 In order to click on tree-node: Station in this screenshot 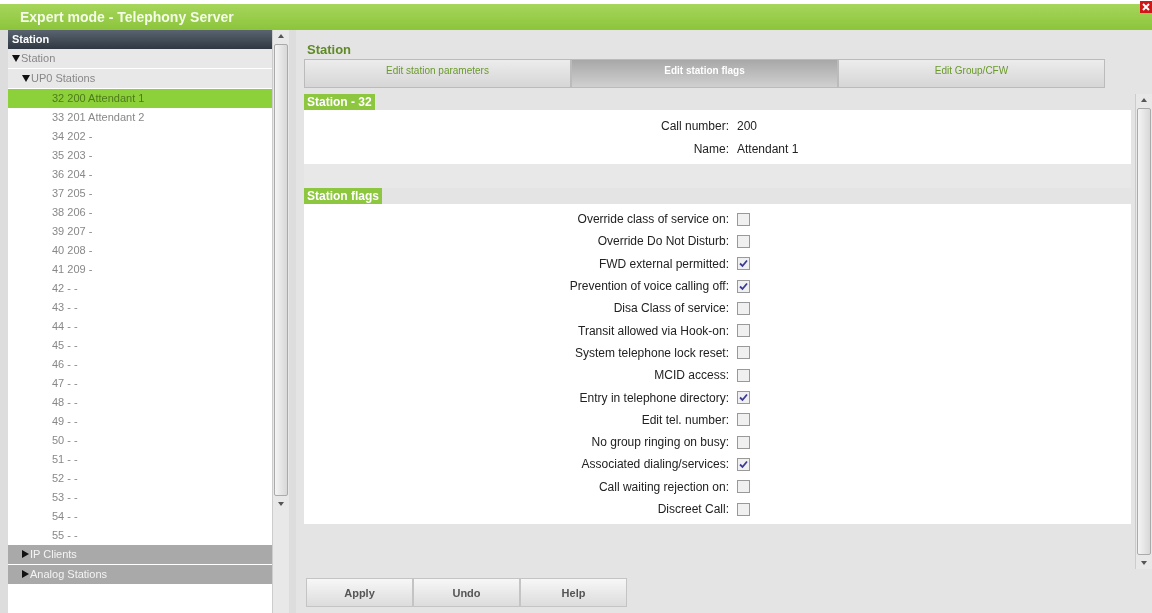, I will do `click(140, 59)`.